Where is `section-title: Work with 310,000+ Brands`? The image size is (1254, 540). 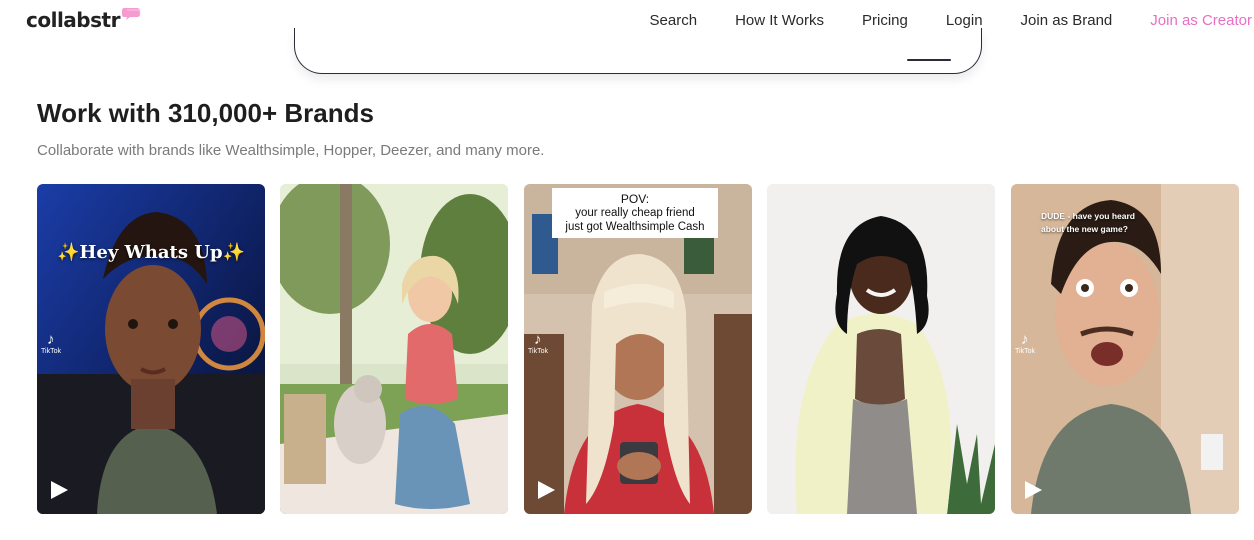
section-title: Work with 310,000+ Brands is located at coordinates (205, 113).